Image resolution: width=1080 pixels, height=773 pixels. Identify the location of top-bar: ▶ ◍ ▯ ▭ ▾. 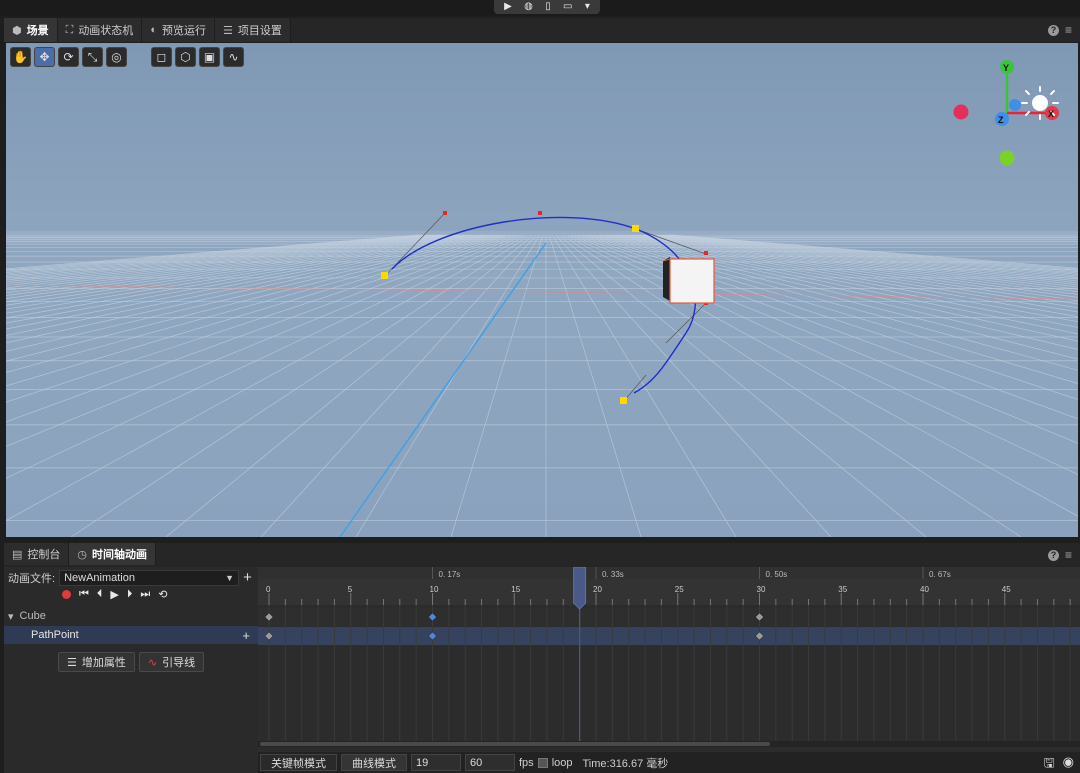
(540, 8).